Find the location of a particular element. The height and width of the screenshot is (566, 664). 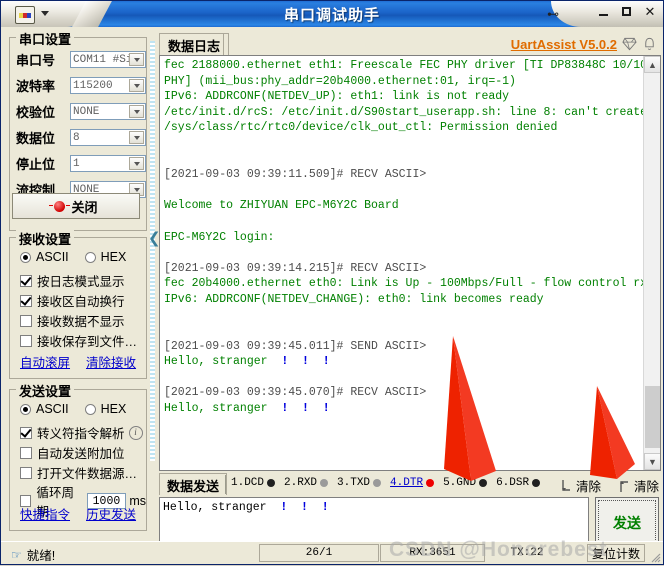

reset-count-label: 复位计数 is located at coordinates (615, 553).